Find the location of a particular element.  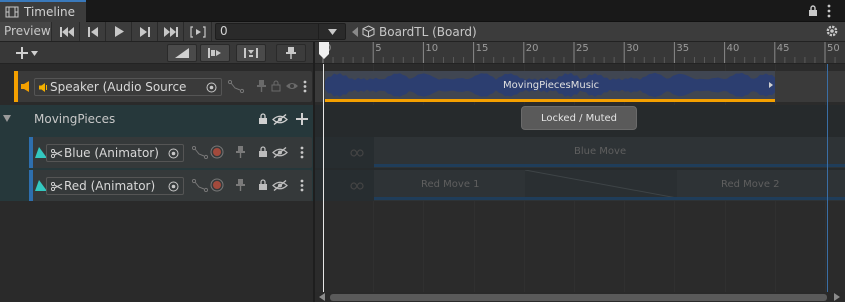

ripple-icon is located at coordinates (214, 53).